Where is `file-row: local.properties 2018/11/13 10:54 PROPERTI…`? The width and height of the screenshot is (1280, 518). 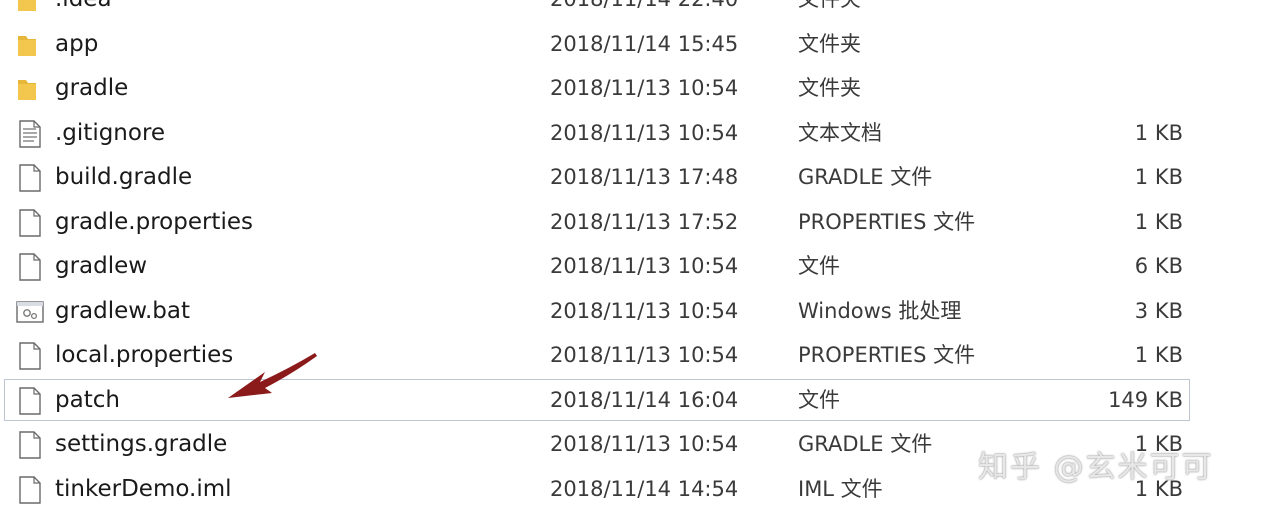 file-row: local.properties 2018/11/13 10:54 PROPERTI… is located at coordinates (640, 355).